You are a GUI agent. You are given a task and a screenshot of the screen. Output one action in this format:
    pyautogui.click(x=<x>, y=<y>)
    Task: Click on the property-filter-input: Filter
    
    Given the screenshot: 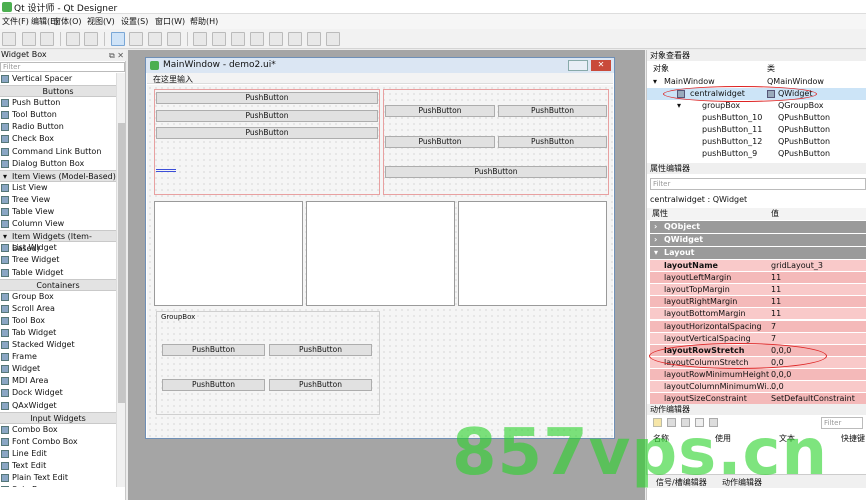 What is the action you would take?
    pyautogui.click(x=758, y=184)
    